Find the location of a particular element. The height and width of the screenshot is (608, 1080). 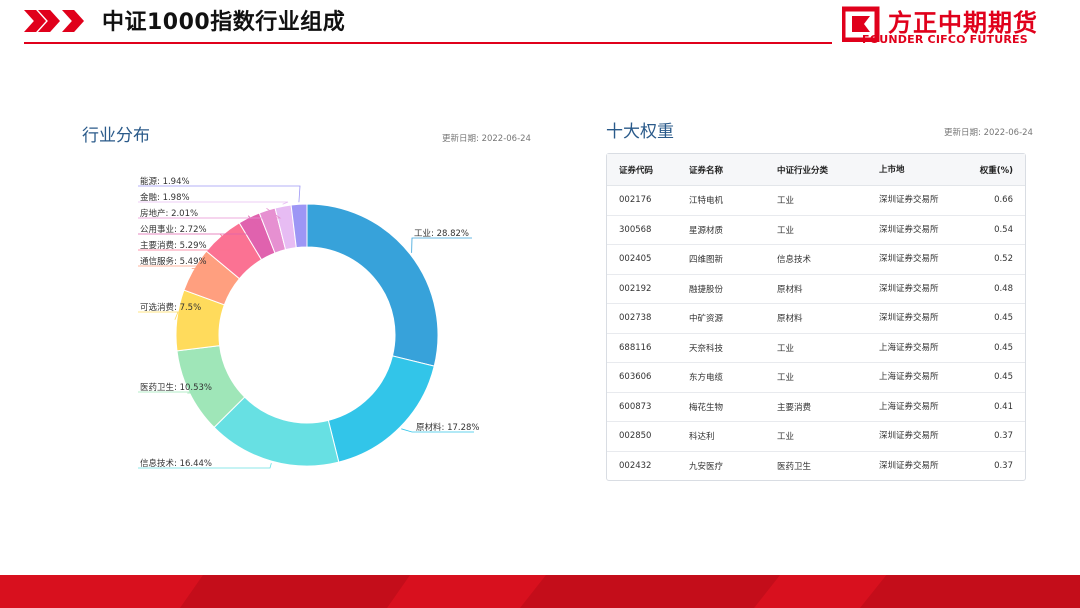

cell-name: 科达利 is located at coordinates (733, 436).